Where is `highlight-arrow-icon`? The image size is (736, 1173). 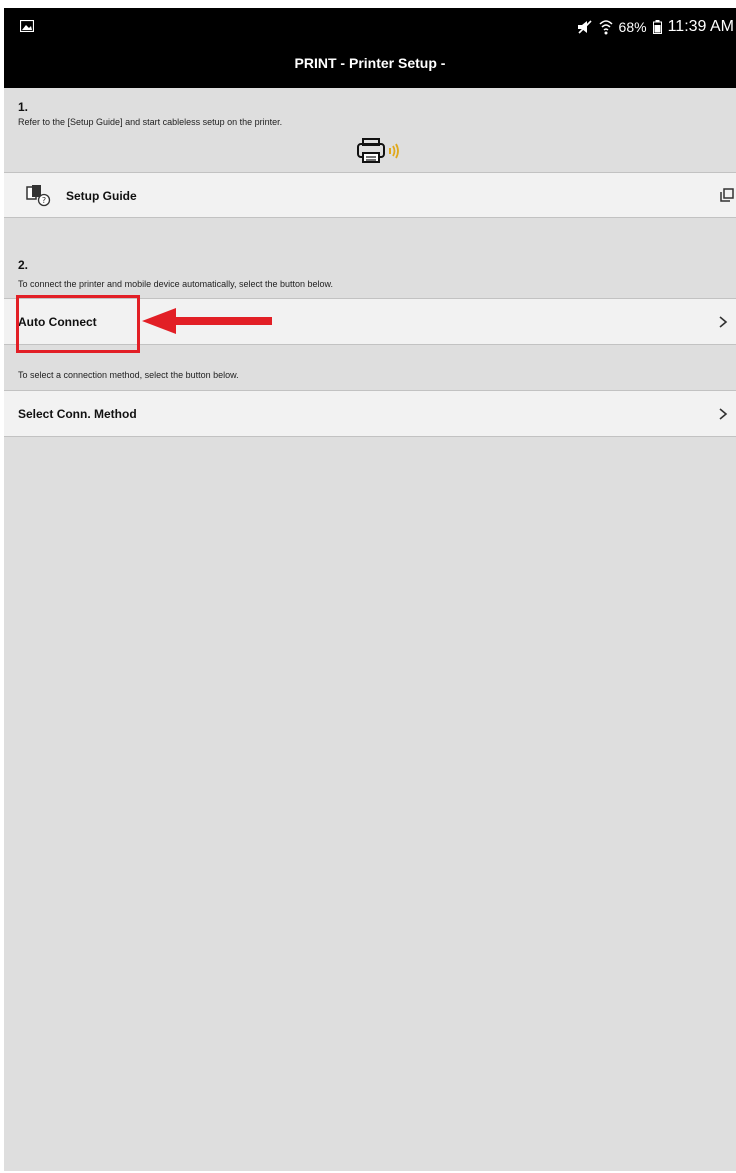
highlight-arrow-icon is located at coordinates (207, 321).